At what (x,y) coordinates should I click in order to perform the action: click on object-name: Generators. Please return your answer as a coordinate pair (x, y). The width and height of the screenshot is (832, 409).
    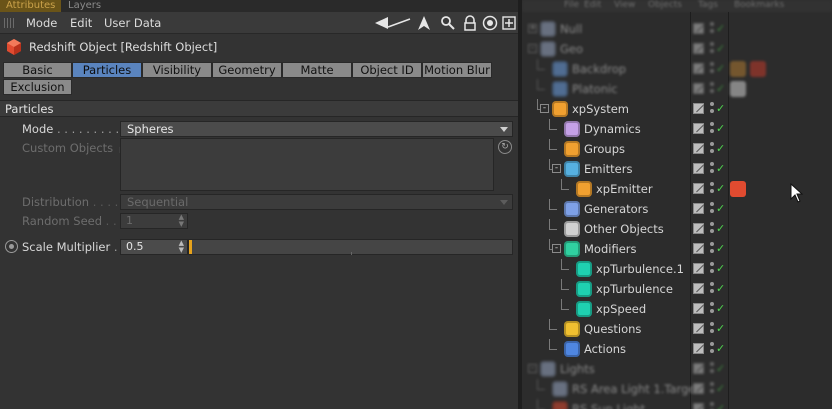
    Looking at the image, I should click on (616, 209).